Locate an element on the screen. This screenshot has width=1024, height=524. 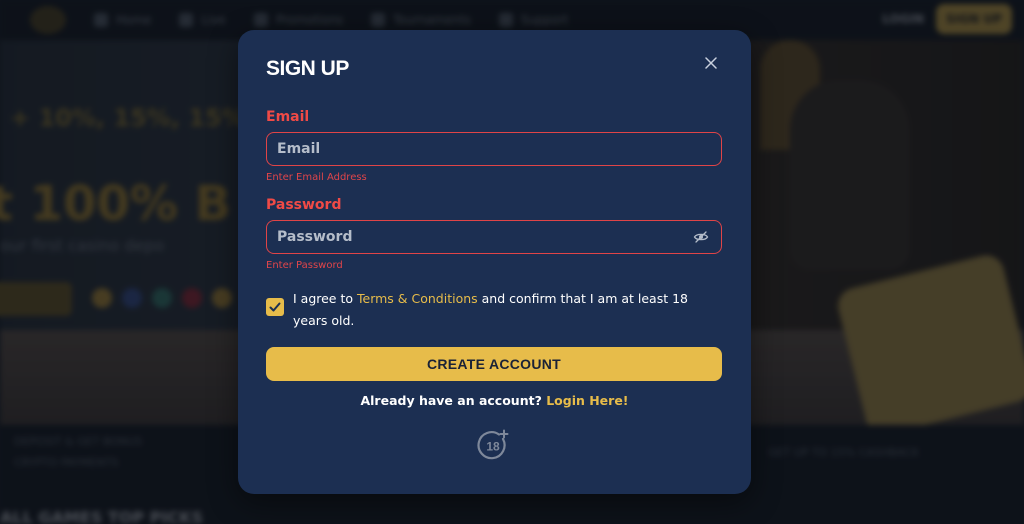
eye-slash-icon is located at coordinates (701, 237).